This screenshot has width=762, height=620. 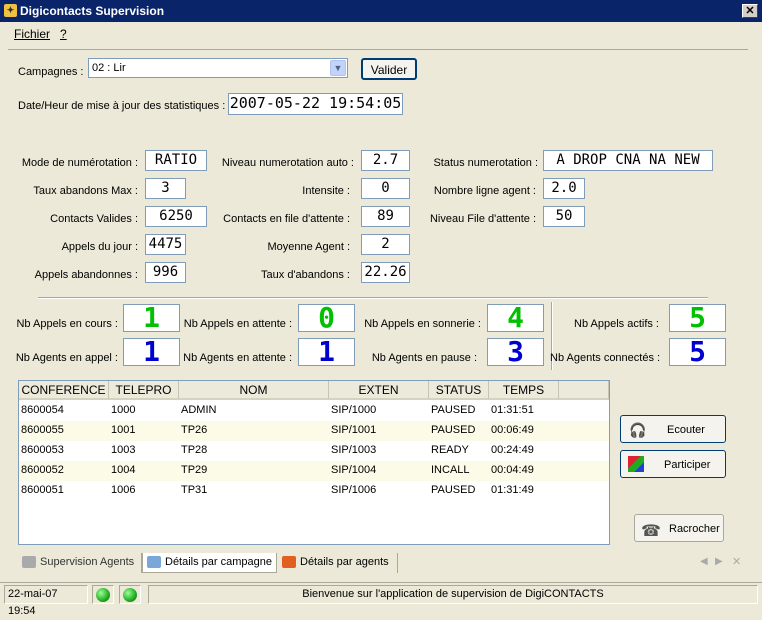 I want to click on participer-label: Participer, so click(x=687, y=465).